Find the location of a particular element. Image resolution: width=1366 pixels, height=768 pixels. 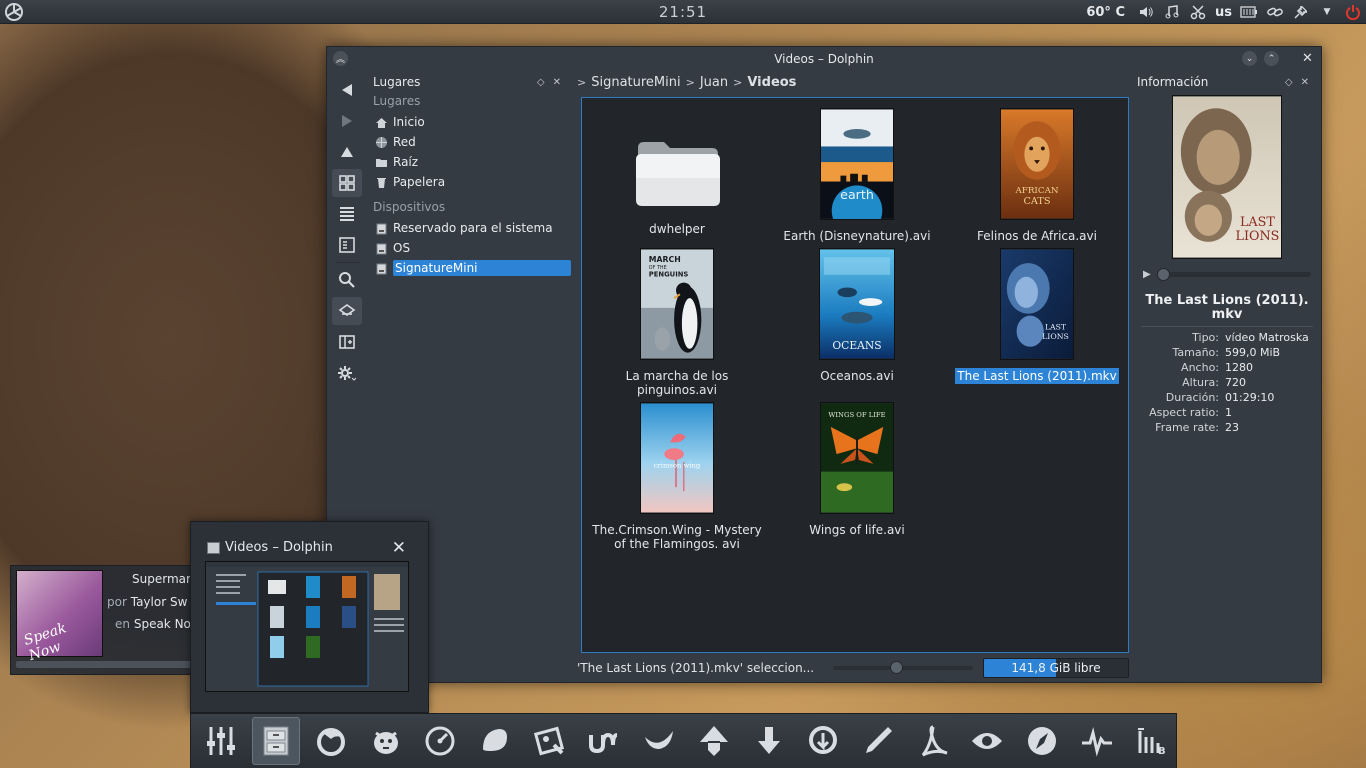

compass-icon is located at coordinates (1042, 741).